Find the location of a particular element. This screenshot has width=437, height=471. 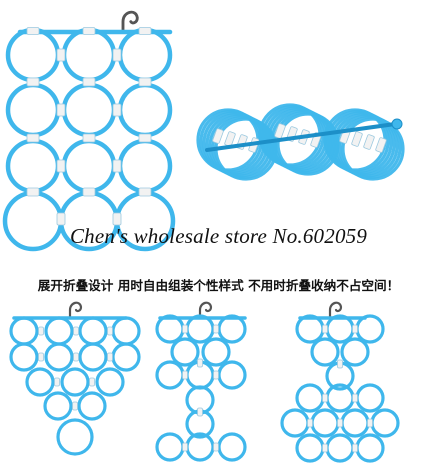

hanger-variant-b is located at coordinates (201, 381).